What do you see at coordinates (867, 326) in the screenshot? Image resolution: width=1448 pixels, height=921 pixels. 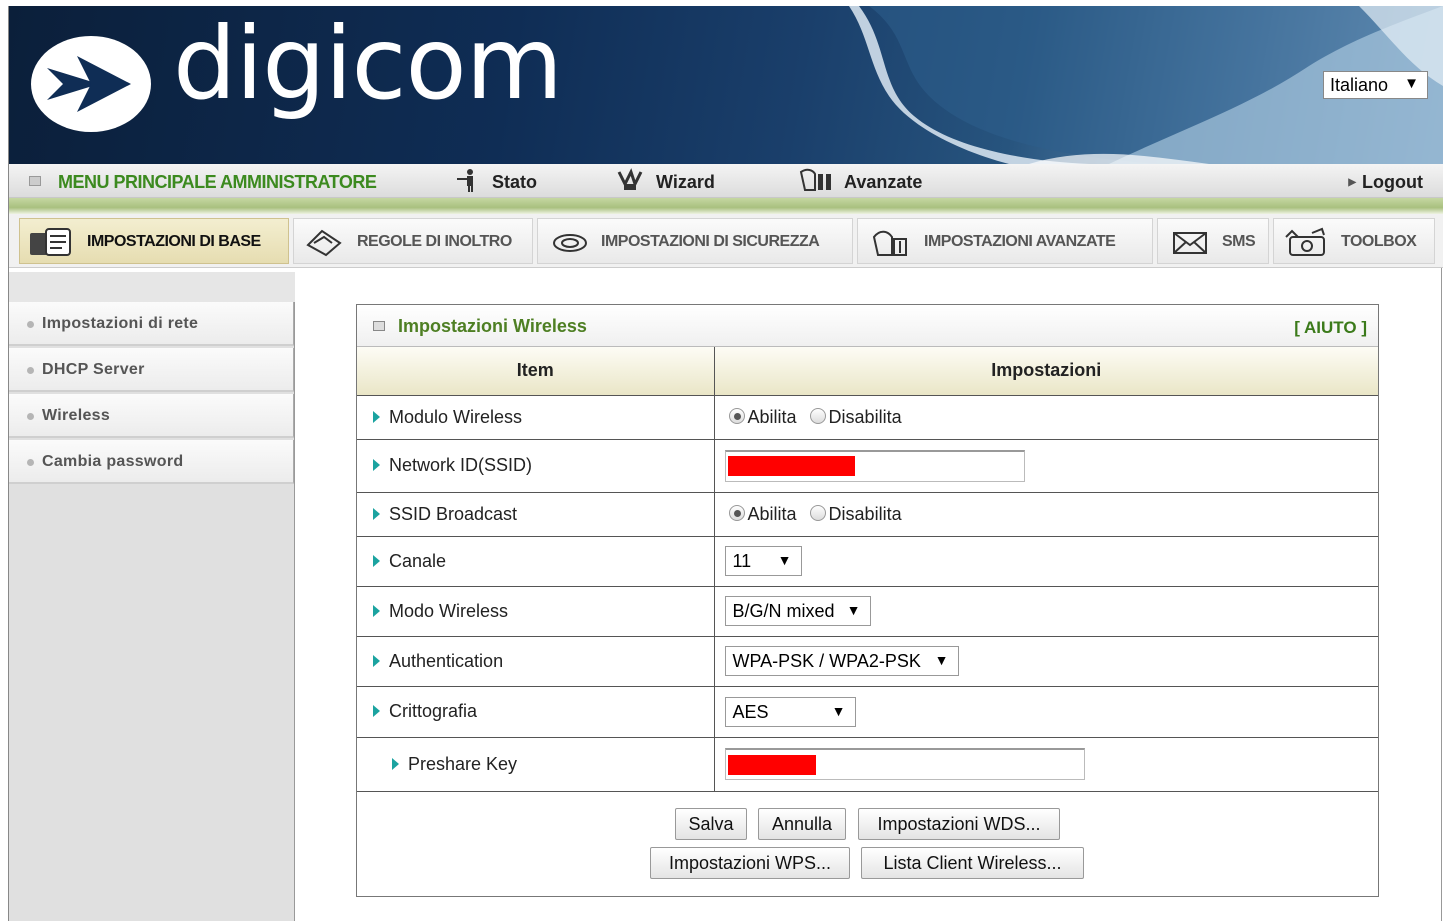 I see `panel-header: Impostazioni Wireless [ AIUTO ]` at bounding box center [867, 326].